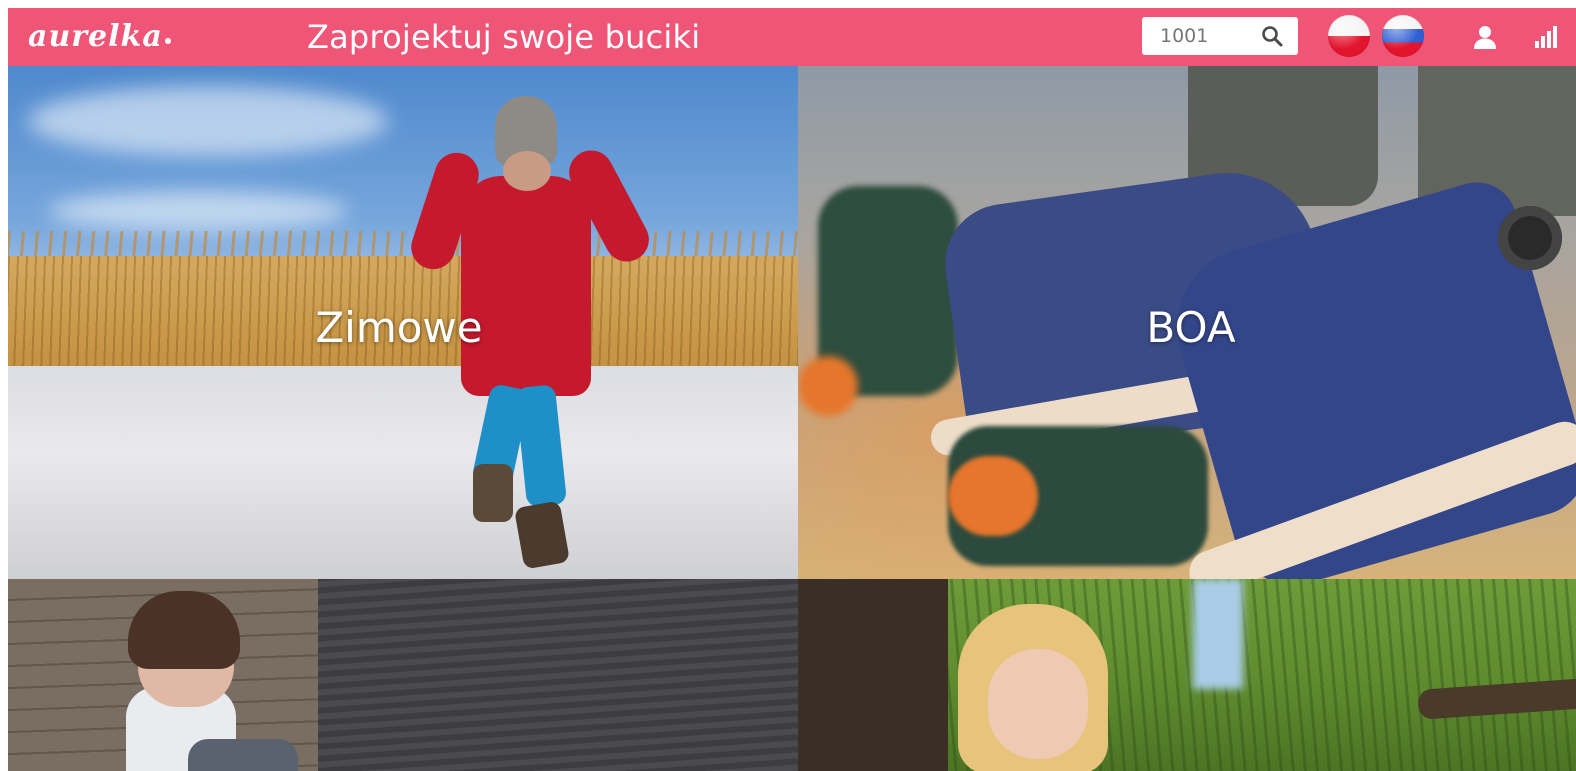  Describe the element at coordinates (184, 630) in the screenshot. I see `boy-hair` at that location.